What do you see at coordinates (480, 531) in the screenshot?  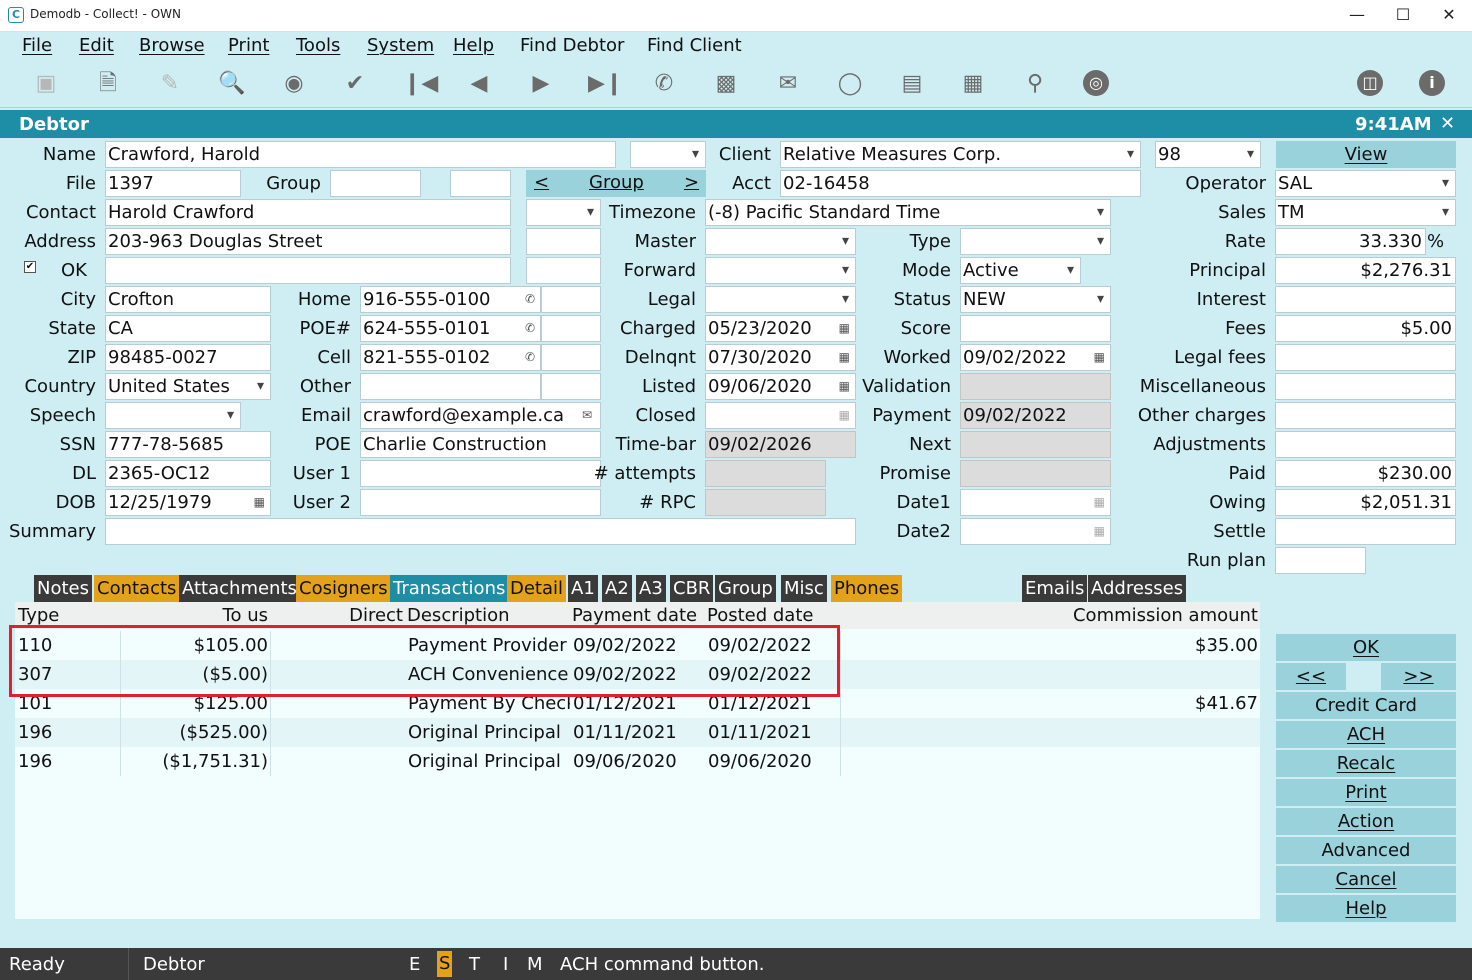 I see `summary-field` at bounding box center [480, 531].